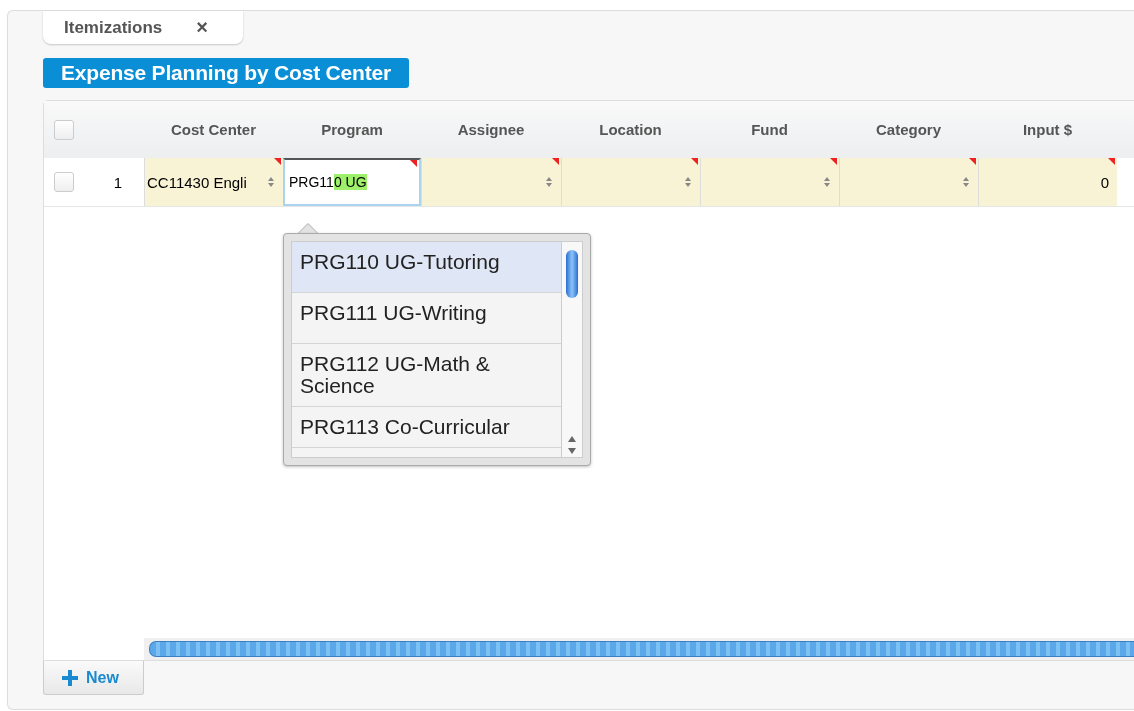  Describe the element at coordinates (572, 439) in the screenshot. I see `up-arrow-icon` at that location.